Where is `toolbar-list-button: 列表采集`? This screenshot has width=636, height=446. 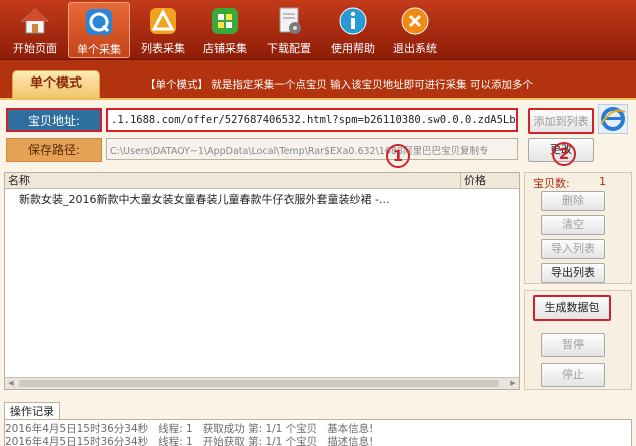 toolbar-list-button: 列表采集 is located at coordinates (163, 30).